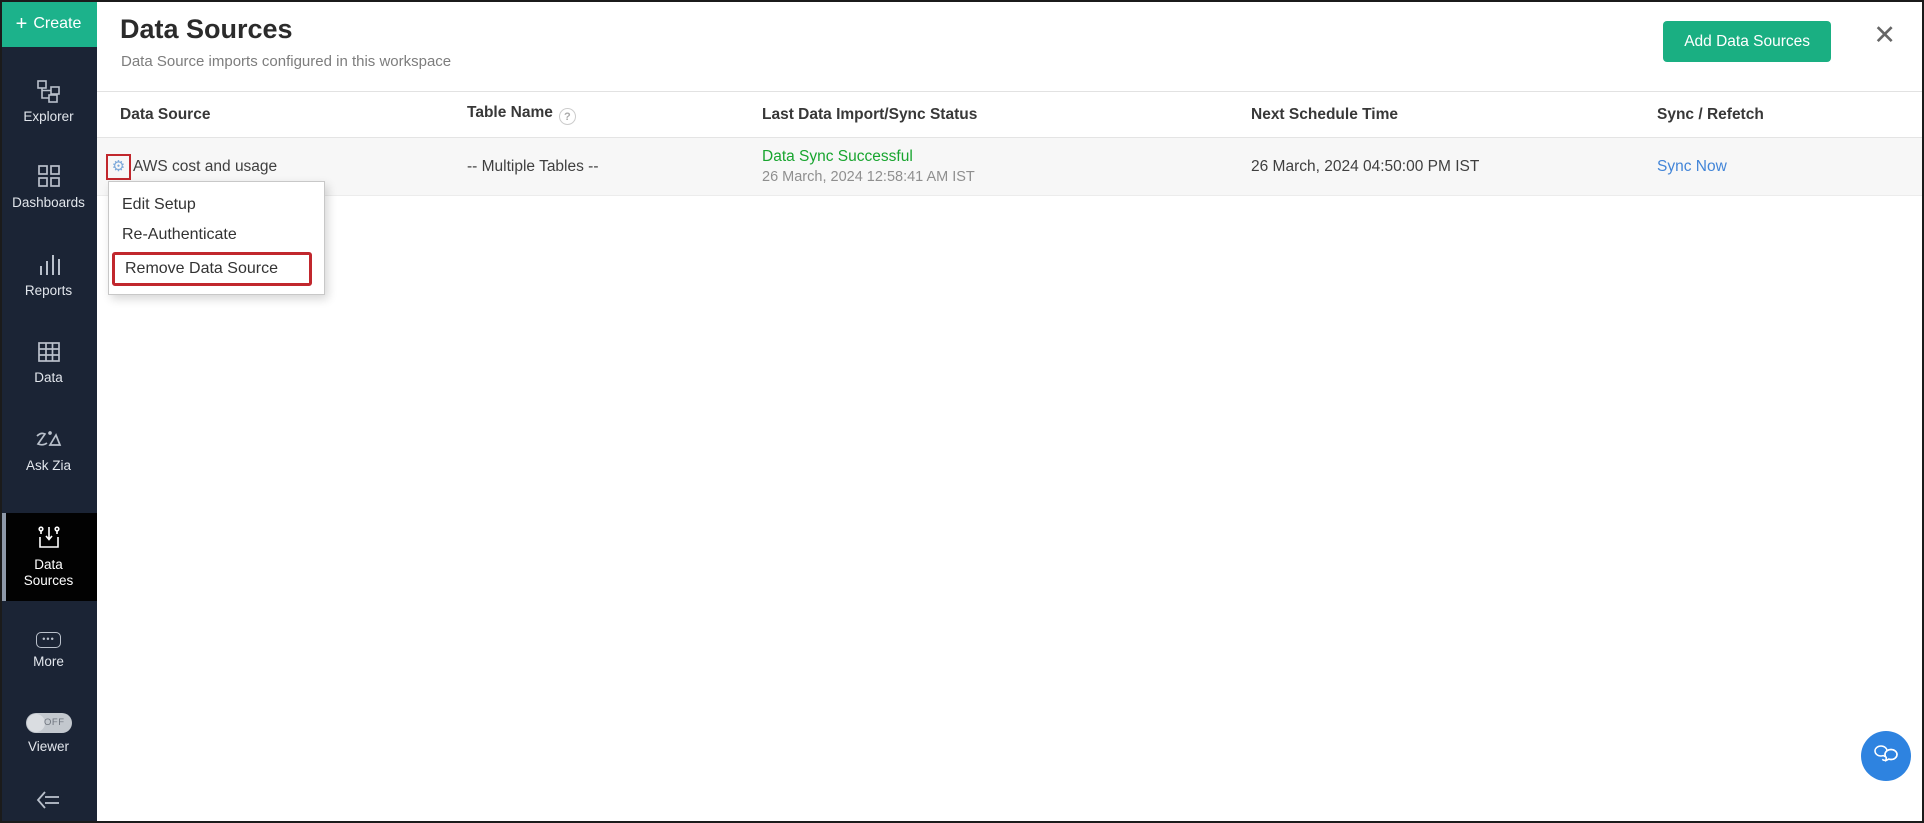  What do you see at coordinates (49, 352) in the screenshot?
I see `data-table-icon` at bounding box center [49, 352].